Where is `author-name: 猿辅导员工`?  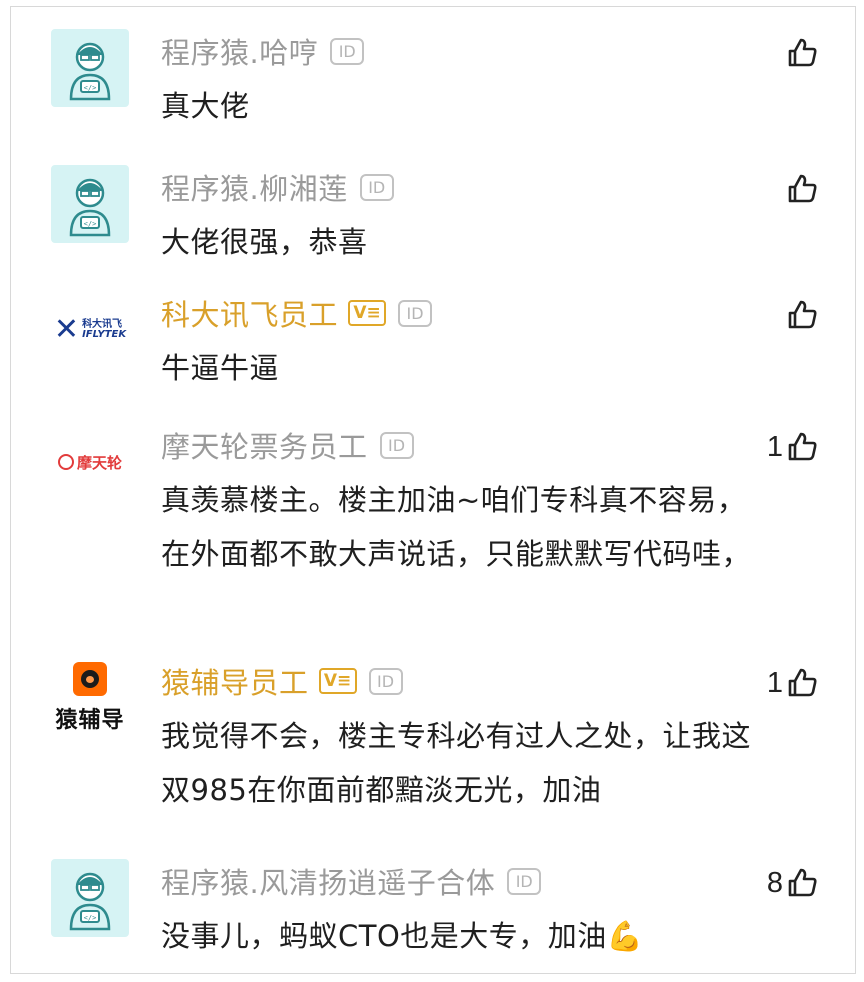 author-name: 猿辅导员工 is located at coordinates (235, 681).